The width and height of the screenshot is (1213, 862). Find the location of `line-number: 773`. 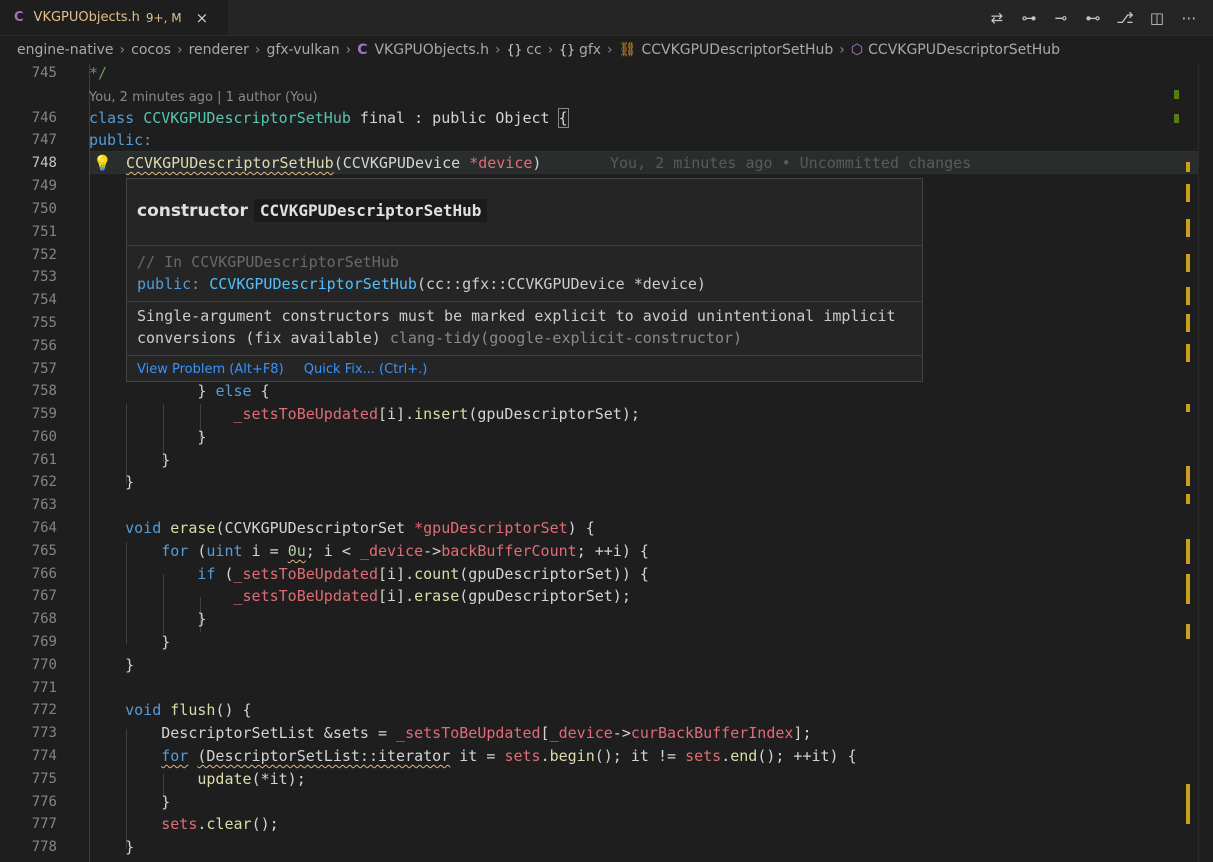

line-number: 773 is located at coordinates (44, 733).